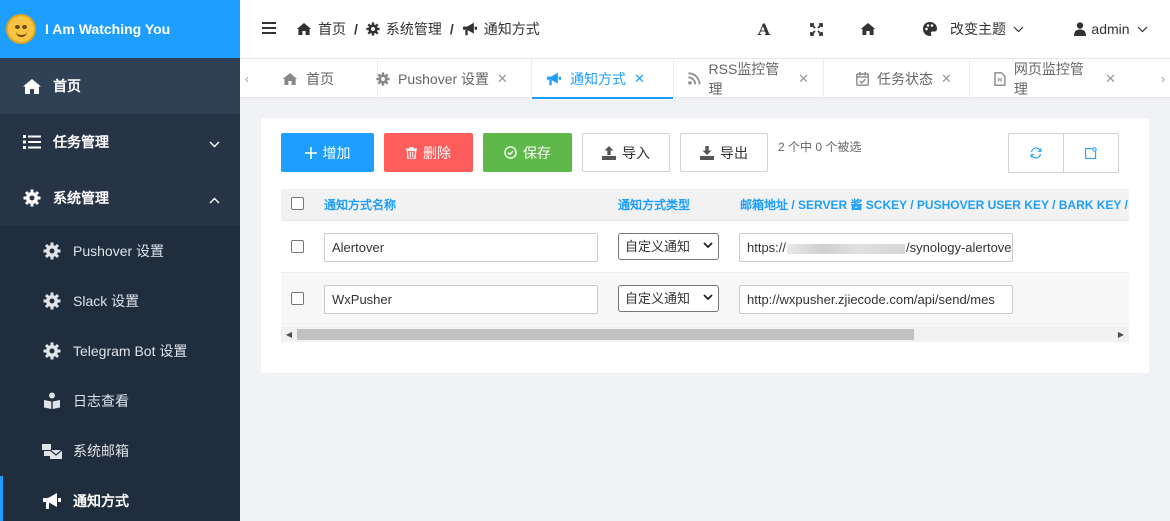 The height and width of the screenshot is (521, 1170). I want to click on top-header: 首页 / 系统管理 / 通知方式 A 改变主题 admin, so click(705, 29).